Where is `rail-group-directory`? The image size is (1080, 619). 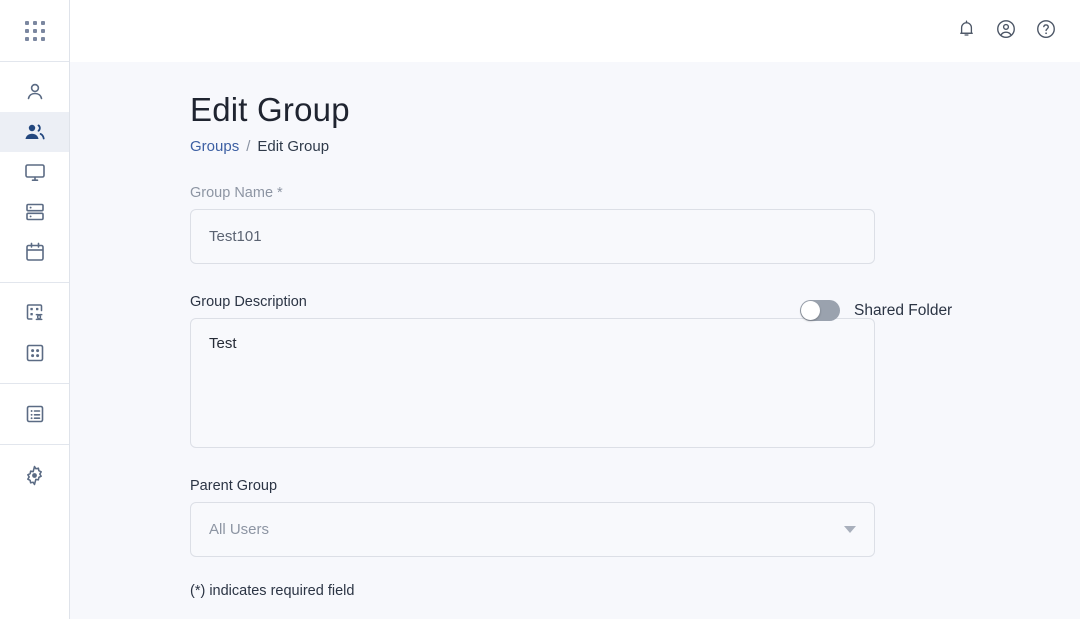
rail-group-directory is located at coordinates (34, 414).